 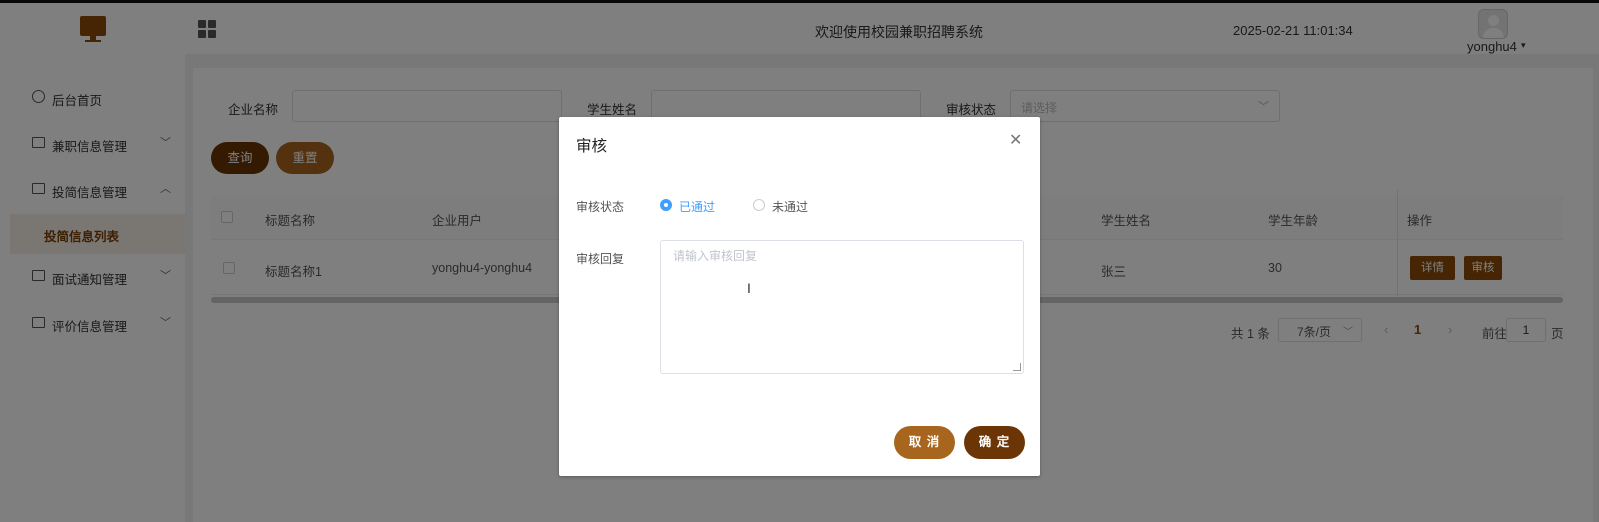 What do you see at coordinates (749, 288) in the screenshot?
I see `text-cursor-icon: I` at bounding box center [749, 288].